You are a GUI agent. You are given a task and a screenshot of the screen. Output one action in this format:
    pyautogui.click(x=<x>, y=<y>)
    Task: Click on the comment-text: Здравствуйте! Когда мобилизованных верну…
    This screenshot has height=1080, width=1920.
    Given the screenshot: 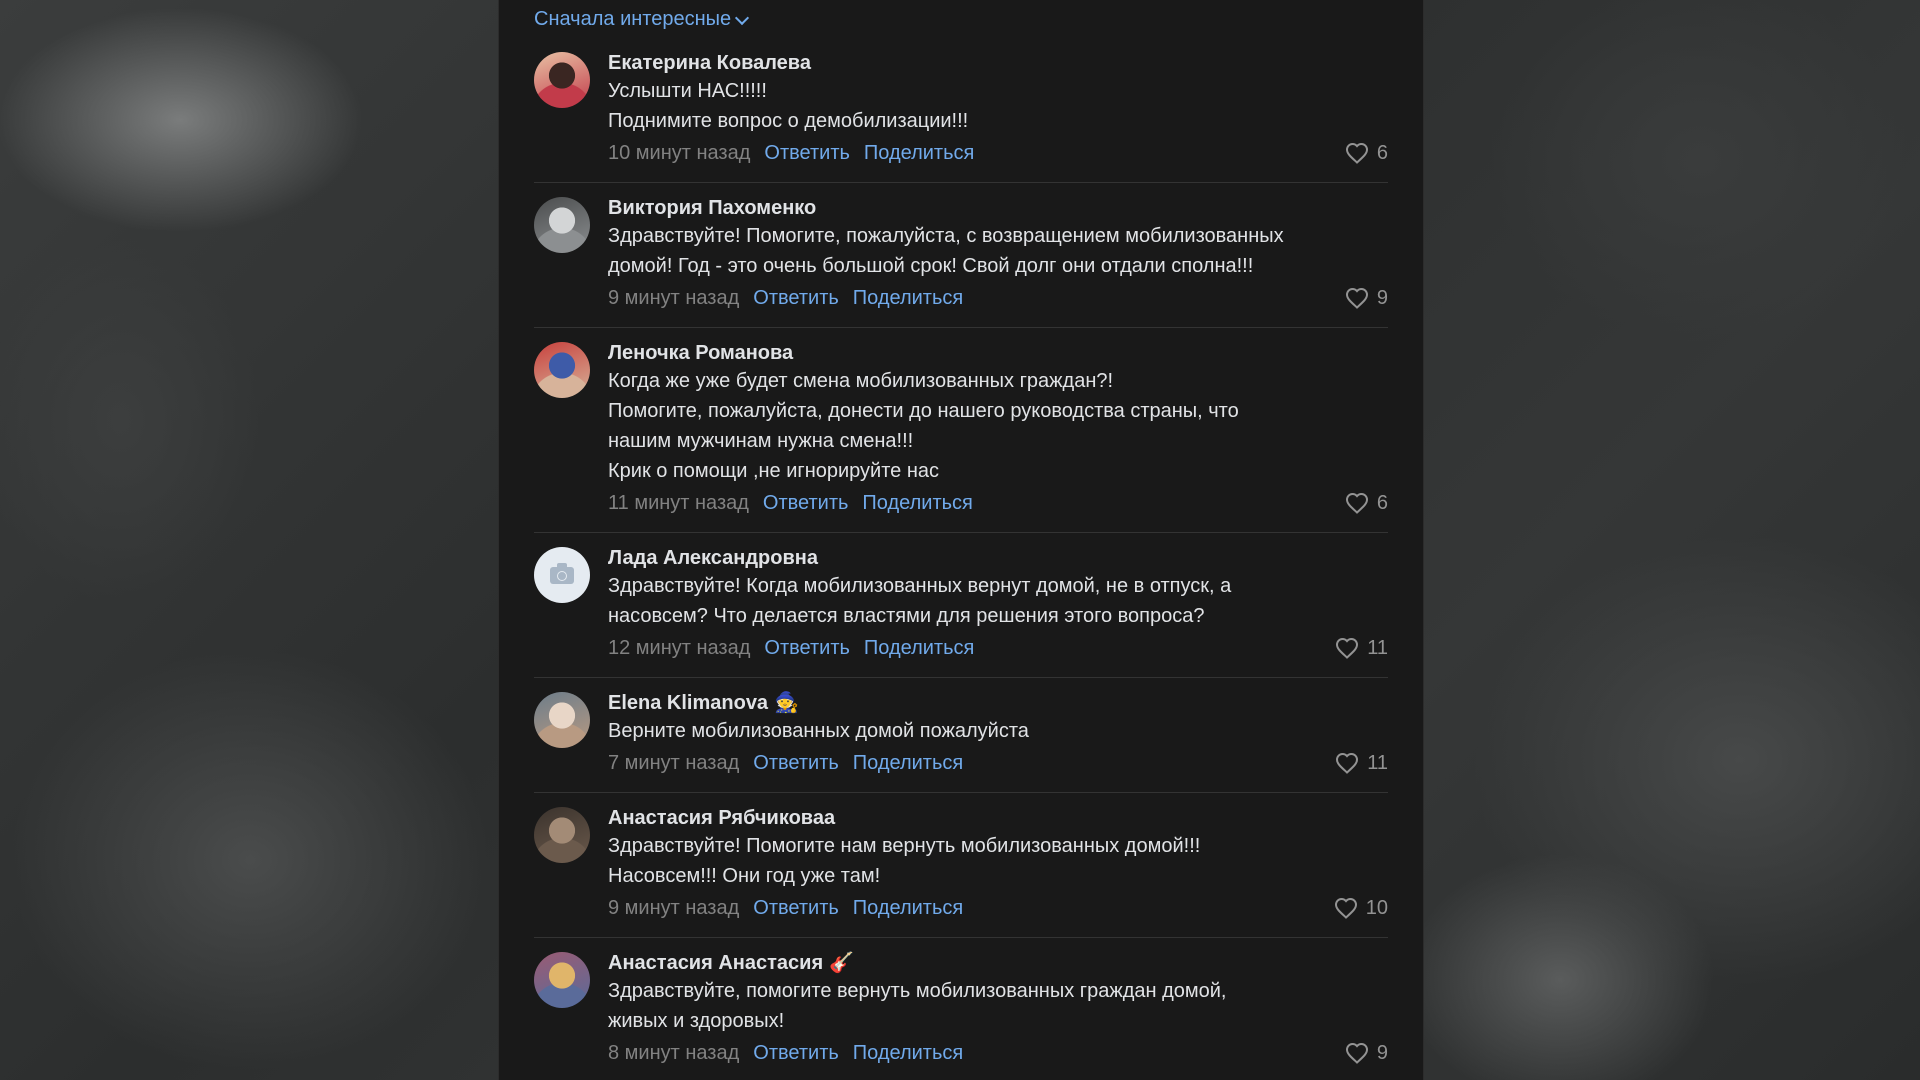 What is the action you would take?
    pyautogui.click(x=920, y=601)
    